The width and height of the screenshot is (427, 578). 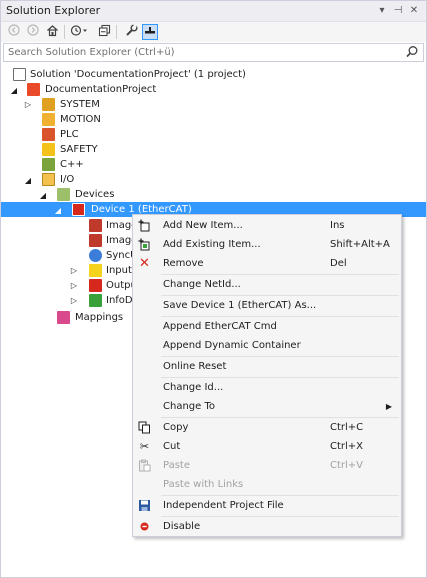 I want to click on add-existing-item-icon, so click(x=144, y=244).